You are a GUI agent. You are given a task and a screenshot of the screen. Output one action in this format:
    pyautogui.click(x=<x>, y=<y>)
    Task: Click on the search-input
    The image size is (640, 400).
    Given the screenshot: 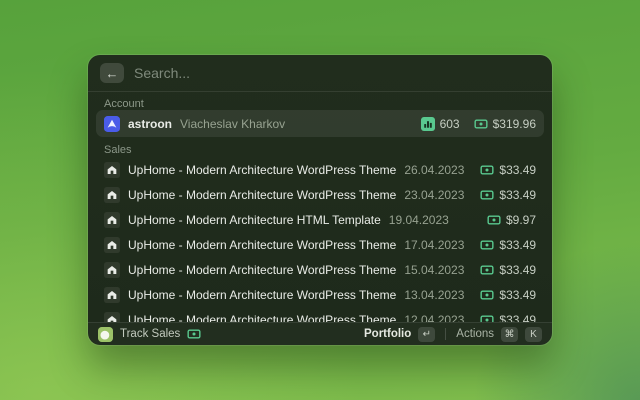 What is the action you would take?
    pyautogui.click(x=337, y=73)
    